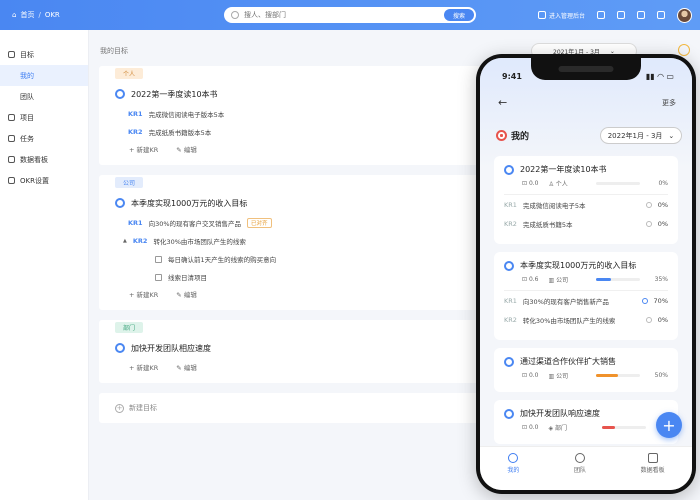  What do you see at coordinates (533, 279) in the screenshot?
I see `score-value: 0.6` at bounding box center [533, 279].